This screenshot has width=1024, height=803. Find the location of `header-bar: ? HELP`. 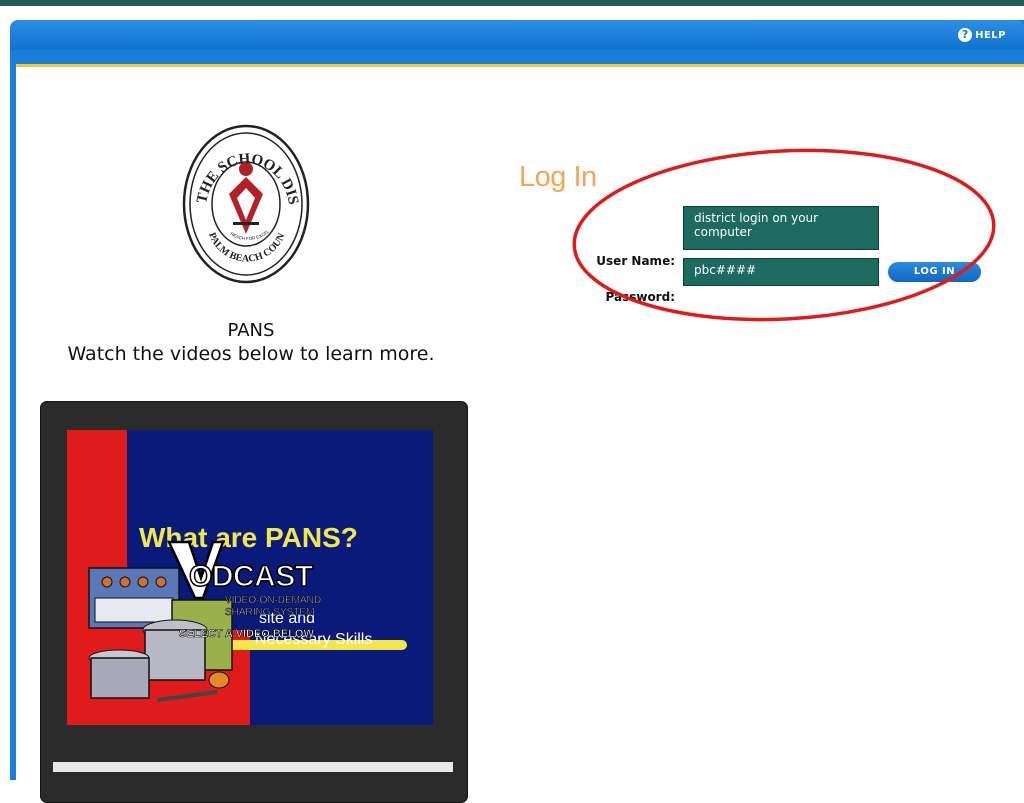

header-bar: ? HELP is located at coordinates (517, 35).